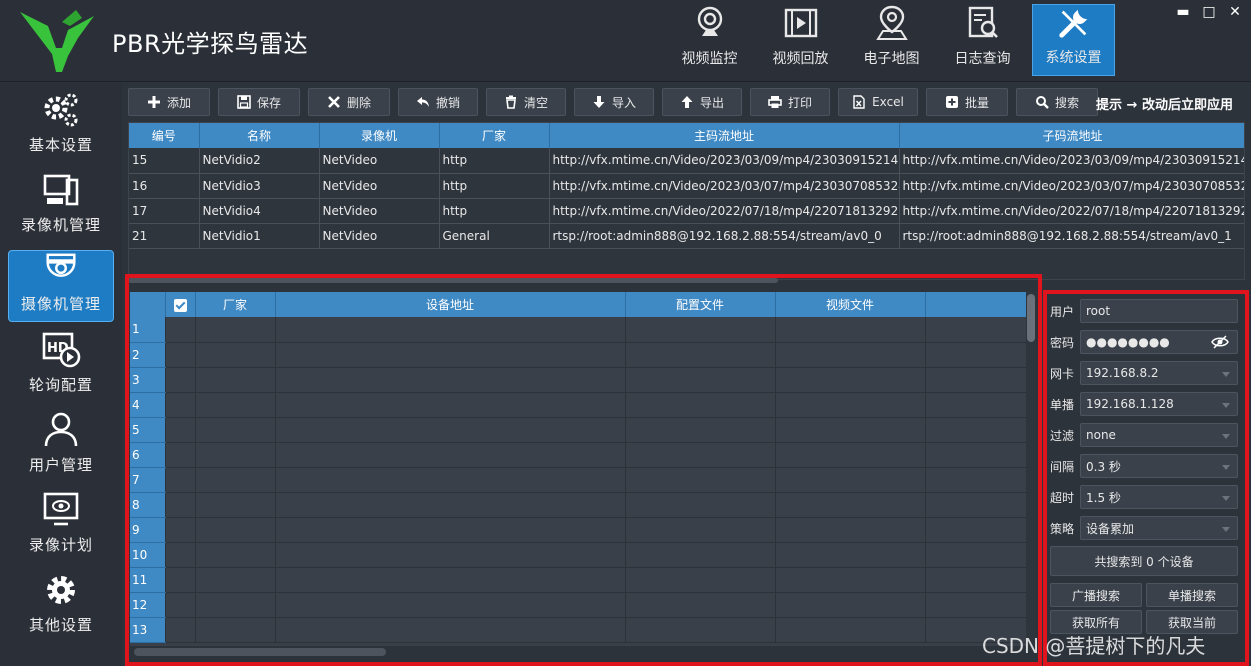 Image resolution: width=1251 pixels, height=666 pixels. I want to click on nav-video-monitor: 视频监控, so click(709, 40).